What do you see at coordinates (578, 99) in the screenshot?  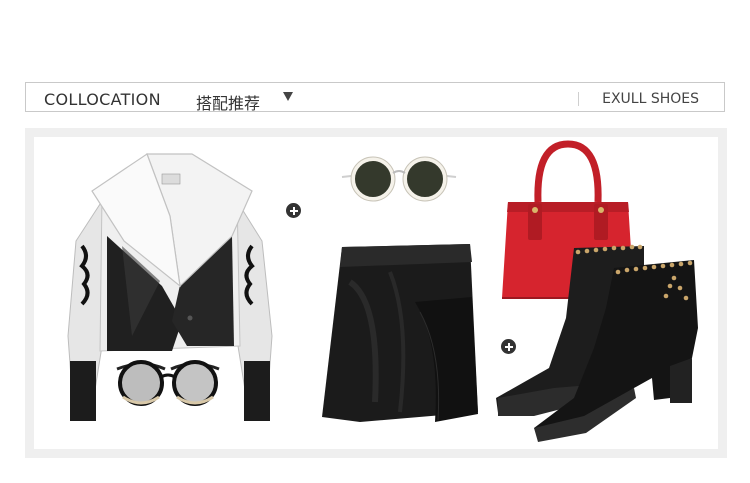 I see `header-divider` at bounding box center [578, 99].